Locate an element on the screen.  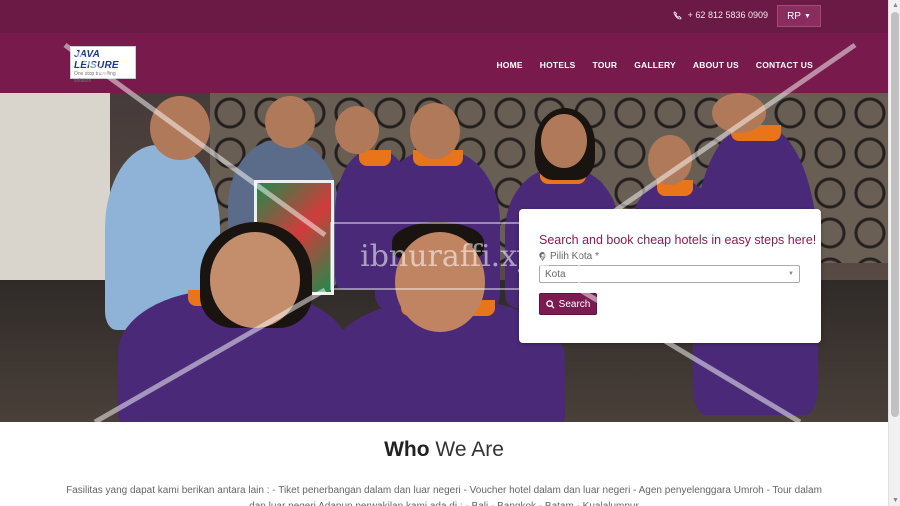
phone-number: + 62 812 5836 0909 is located at coordinates (727, 15).